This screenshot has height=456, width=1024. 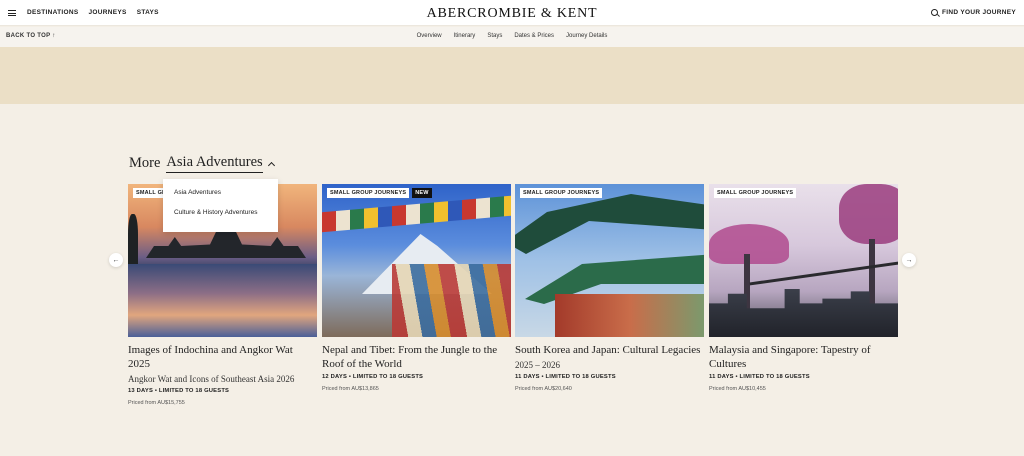 I want to click on dropdown-option-asia-adventures: Asia Adventures, so click(x=226, y=192).